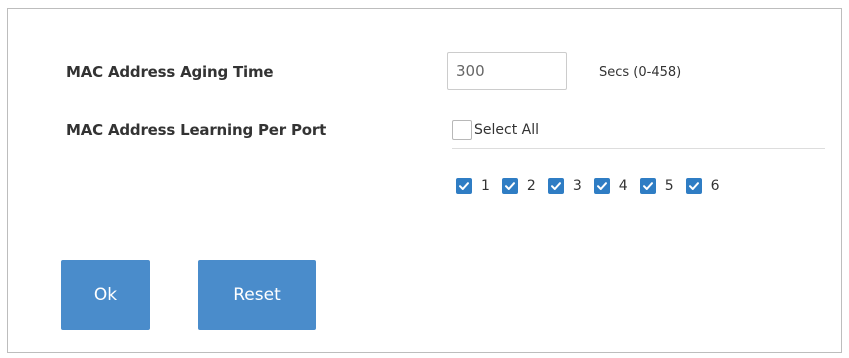 This screenshot has height=358, width=849. Describe the element at coordinates (669, 186) in the screenshot. I see `port-label: 5` at that location.